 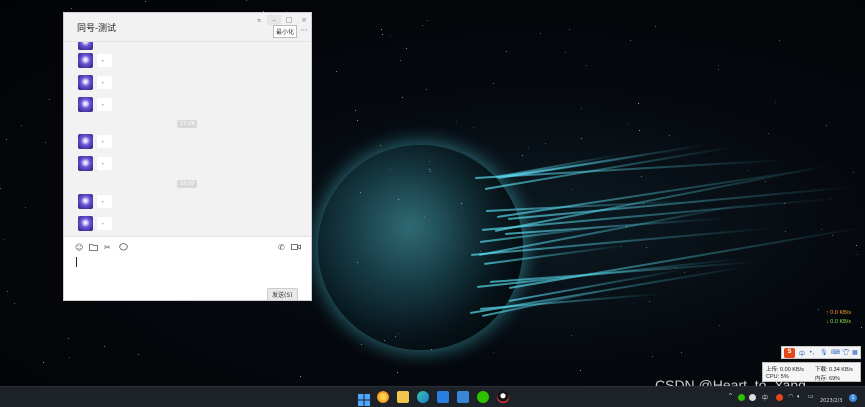 I want to click on emoji-icon: ☺, so click(x=79, y=247).